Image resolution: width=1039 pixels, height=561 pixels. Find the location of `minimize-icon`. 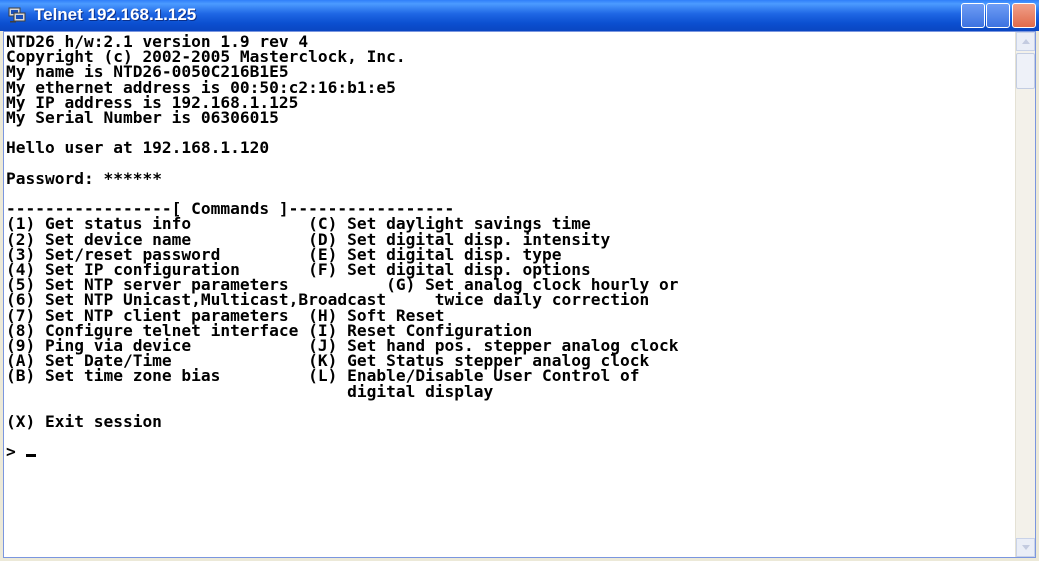

minimize-icon is located at coordinates (973, 15).